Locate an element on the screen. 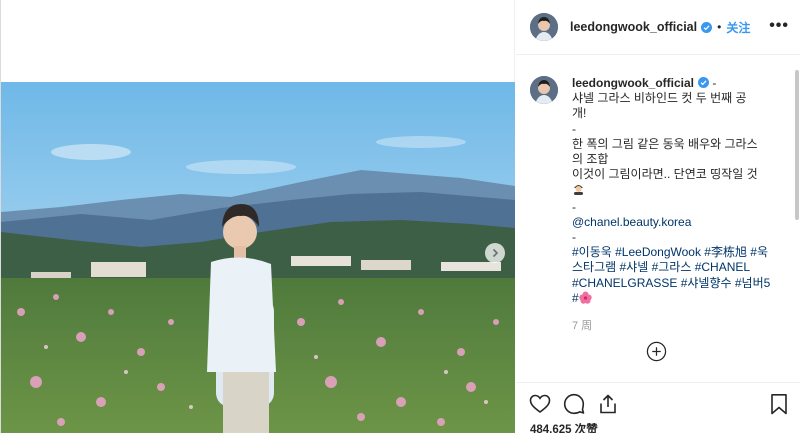  caption-line: 이것이 그림이라면.. 단연코 띵작일 것 is located at coordinates (665, 174).